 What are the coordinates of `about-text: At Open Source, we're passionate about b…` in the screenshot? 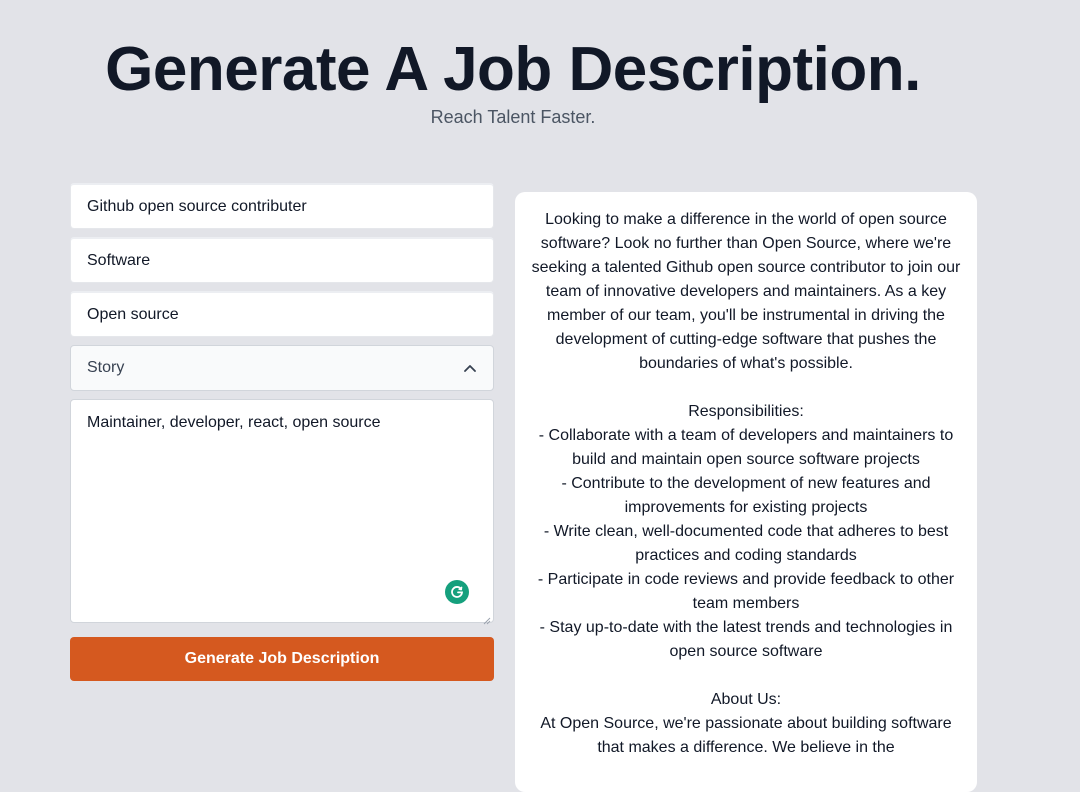 It's located at (746, 735).